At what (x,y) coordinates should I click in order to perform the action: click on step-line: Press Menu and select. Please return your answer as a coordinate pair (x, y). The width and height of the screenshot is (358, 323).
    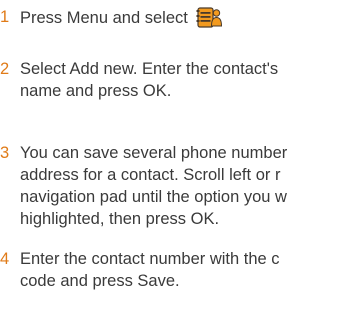
    Looking at the image, I should click on (104, 18).